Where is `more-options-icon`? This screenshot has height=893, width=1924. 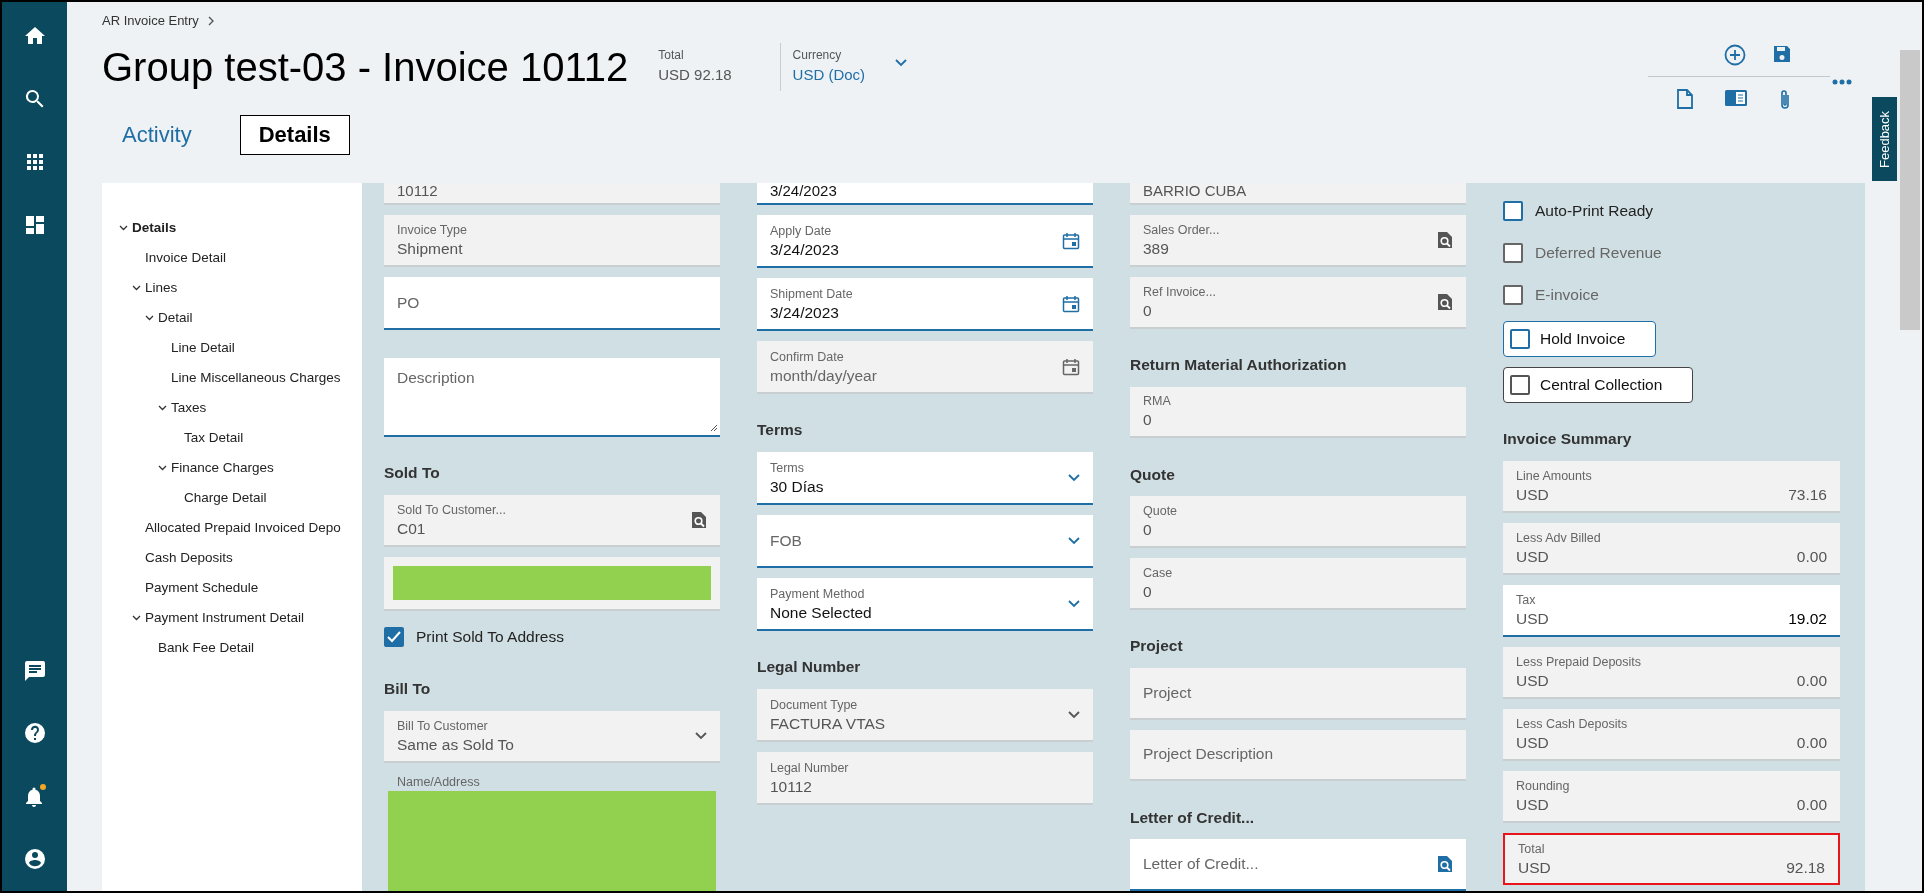
more-options-icon is located at coordinates (1842, 82).